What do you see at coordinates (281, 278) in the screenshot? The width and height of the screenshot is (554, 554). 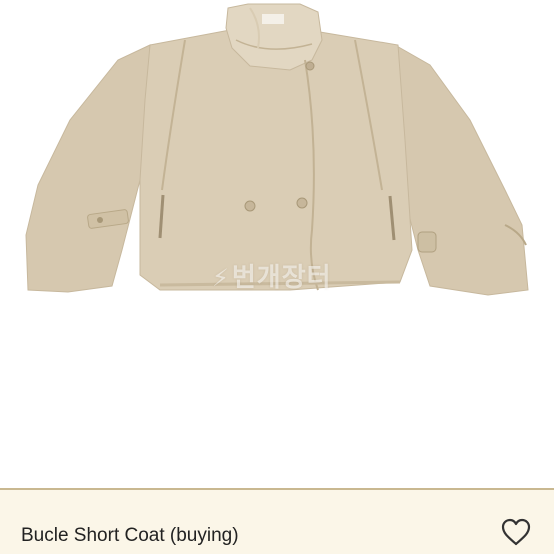 I see `watermark-text: 번개장터` at bounding box center [281, 278].